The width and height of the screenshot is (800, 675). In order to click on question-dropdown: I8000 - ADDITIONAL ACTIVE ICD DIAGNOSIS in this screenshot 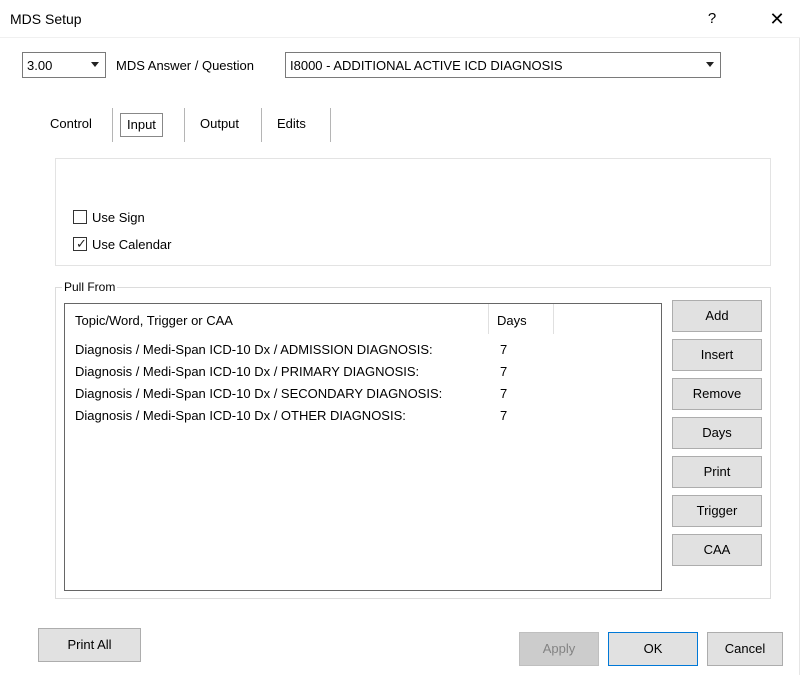, I will do `click(503, 65)`.